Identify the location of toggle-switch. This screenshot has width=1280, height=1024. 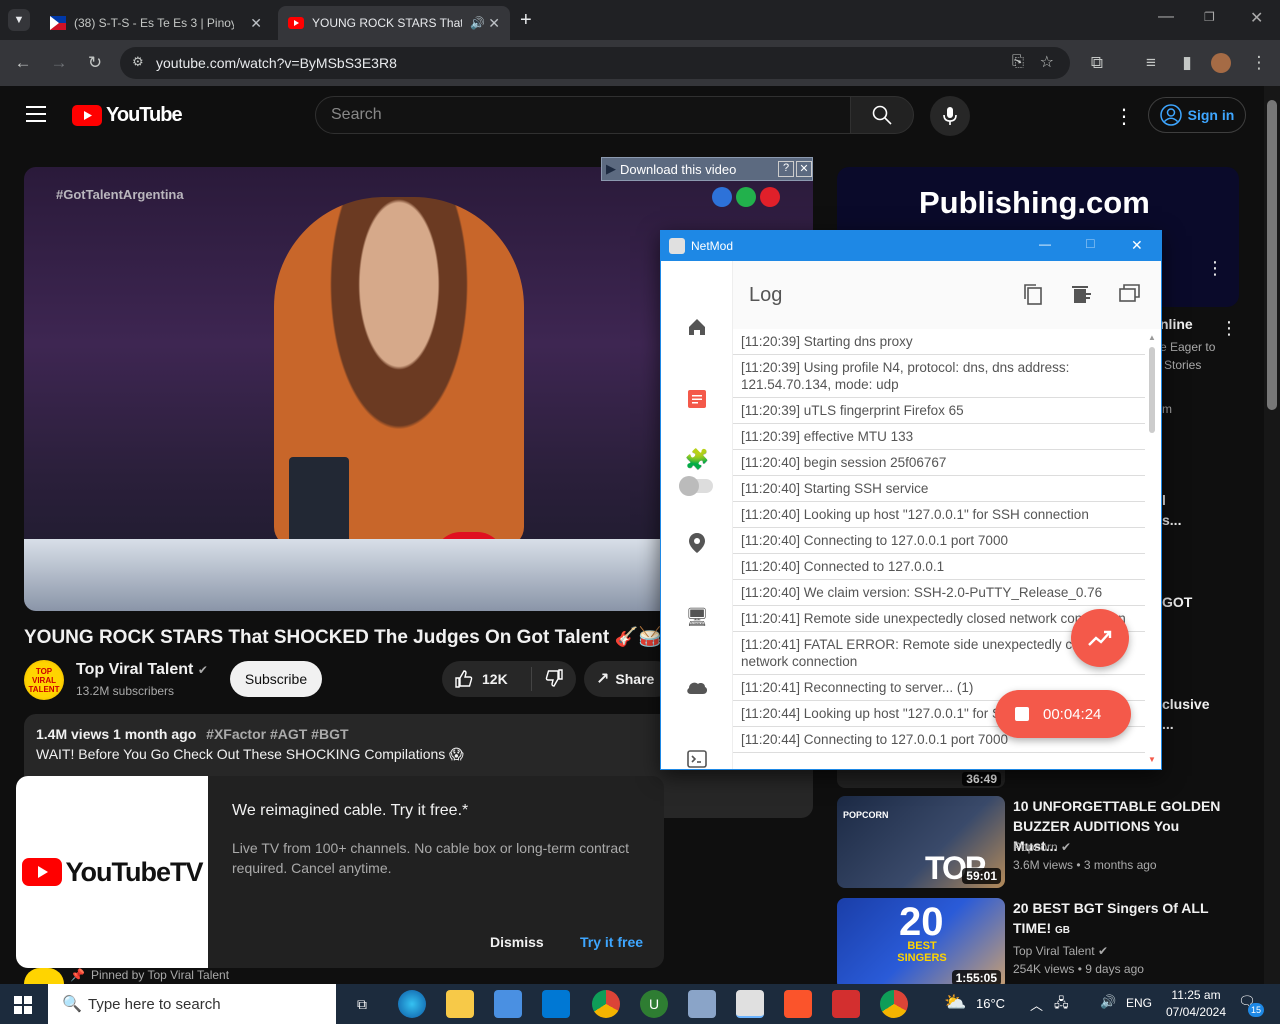
(696, 486).